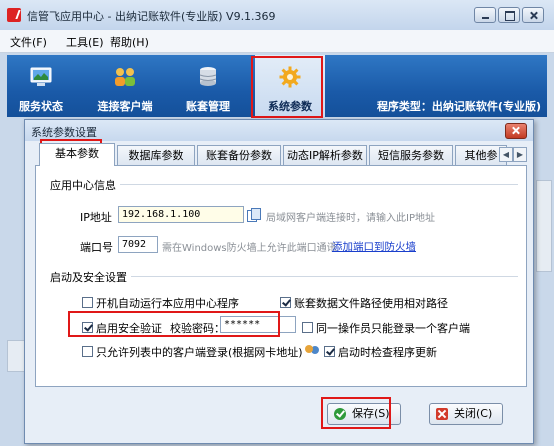 This screenshot has height=446, width=554. Describe the element at coordinates (485, 15) in the screenshot. I see `minimize-button` at that location.